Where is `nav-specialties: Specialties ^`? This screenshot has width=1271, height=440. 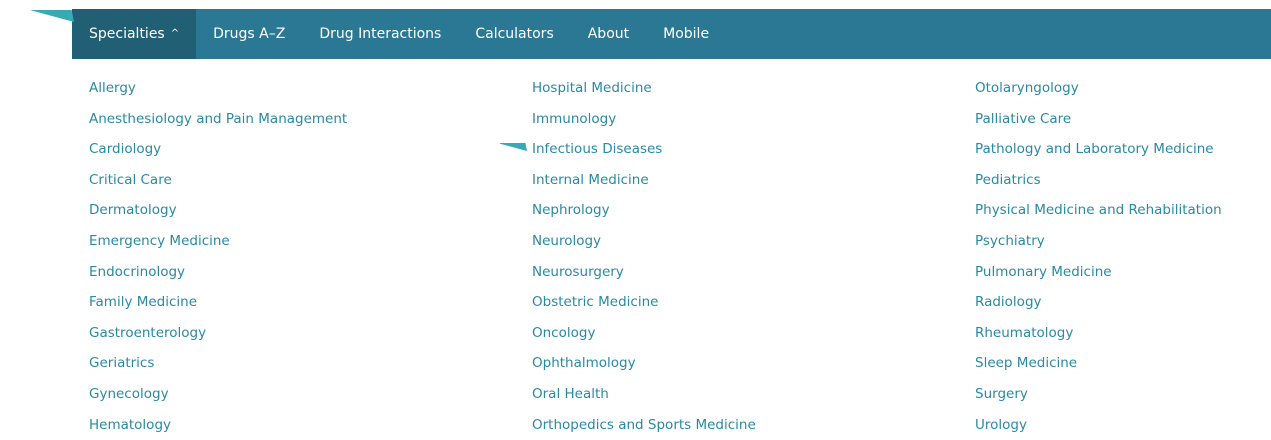 nav-specialties: Specialties ^ is located at coordinates (134, 34).